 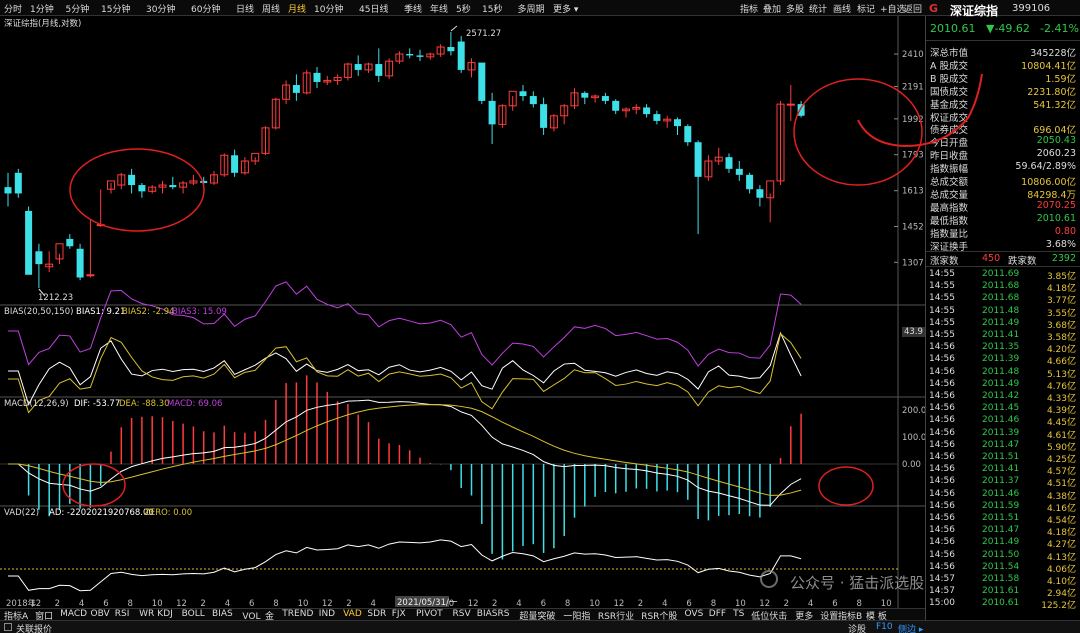 I want to click on indicator-tab-3: OBV, so click(x=100, y=614).